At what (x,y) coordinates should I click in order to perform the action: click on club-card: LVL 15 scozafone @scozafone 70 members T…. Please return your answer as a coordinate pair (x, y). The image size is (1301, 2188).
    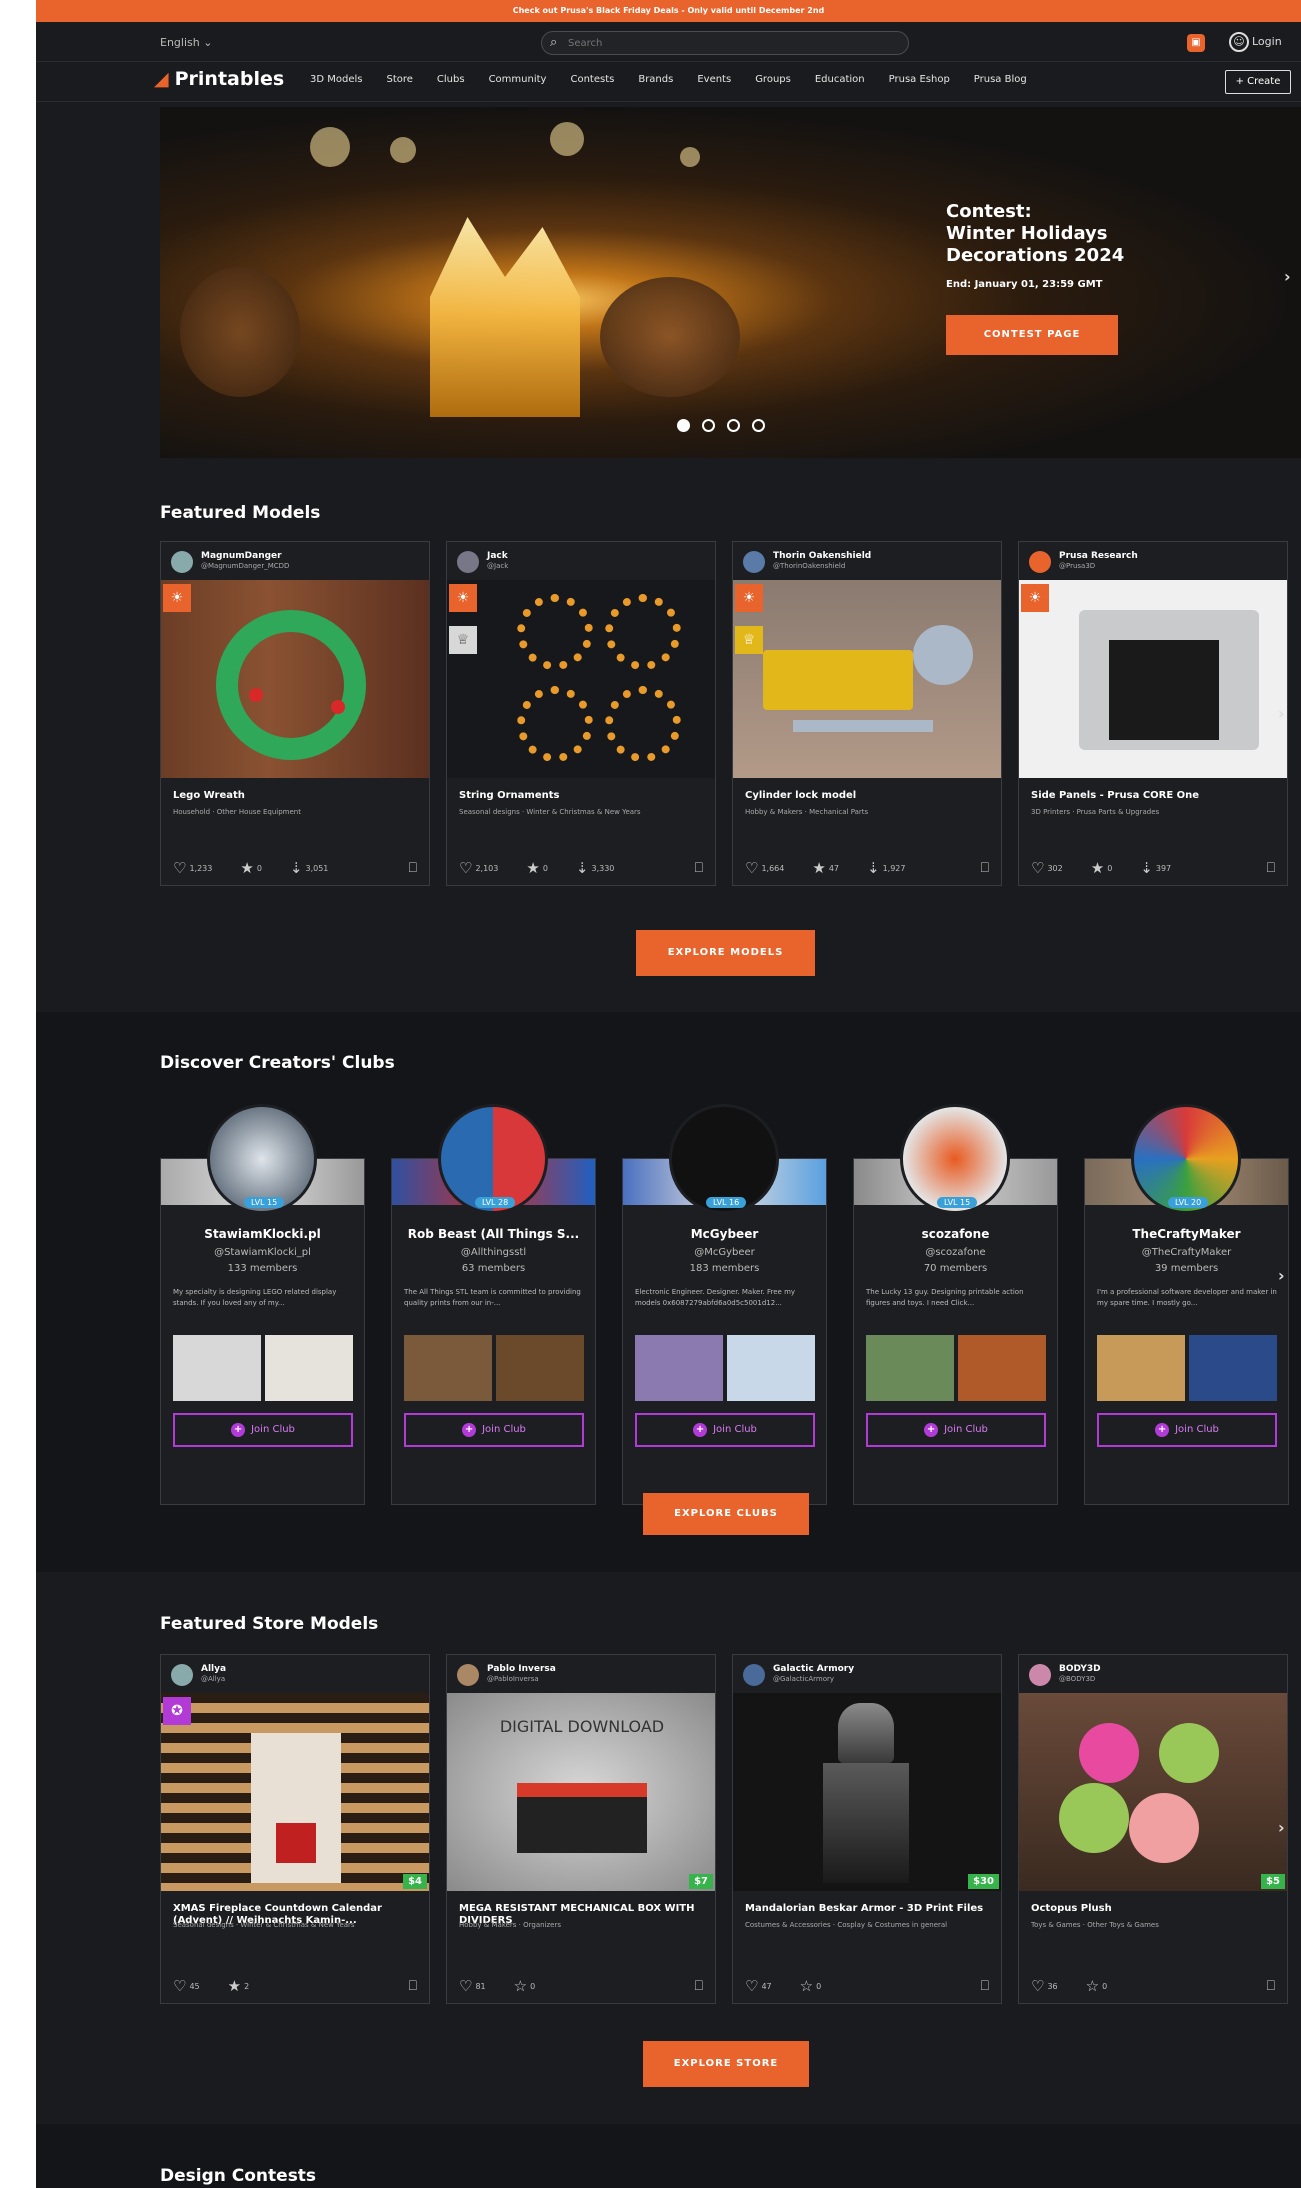
    Looking at the image, I should click on (955, 1304).